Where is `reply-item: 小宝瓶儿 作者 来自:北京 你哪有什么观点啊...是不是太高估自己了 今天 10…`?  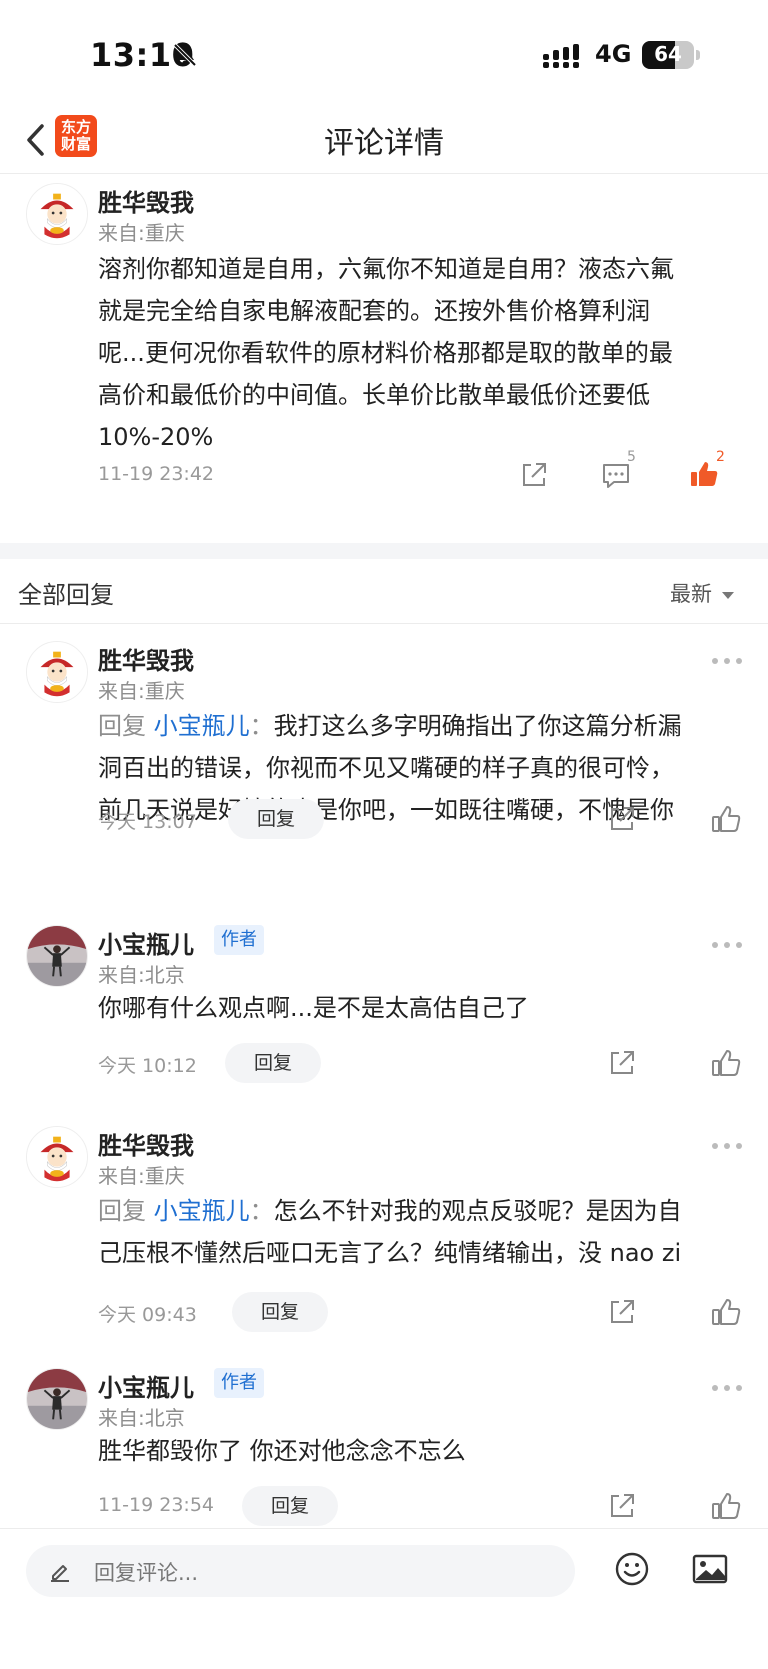
reply-item: 小宝瓶儿 作者 来自:北京 你哪有什么观点啊...是不是太高估自己了 今天 10… is located at coordinates (384, 1000).